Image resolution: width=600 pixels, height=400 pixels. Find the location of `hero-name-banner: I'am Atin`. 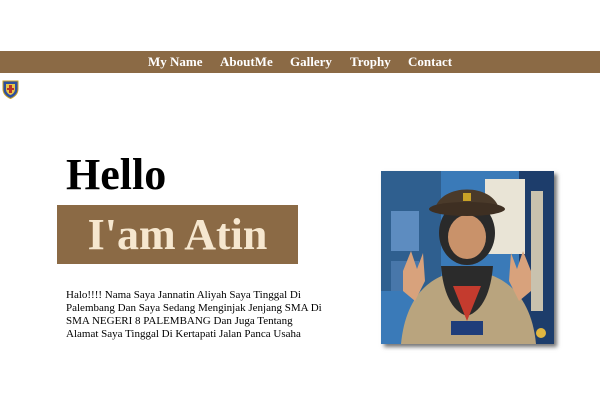

hero-name-banner: I'am Atin is located at coordinates (177, 234).